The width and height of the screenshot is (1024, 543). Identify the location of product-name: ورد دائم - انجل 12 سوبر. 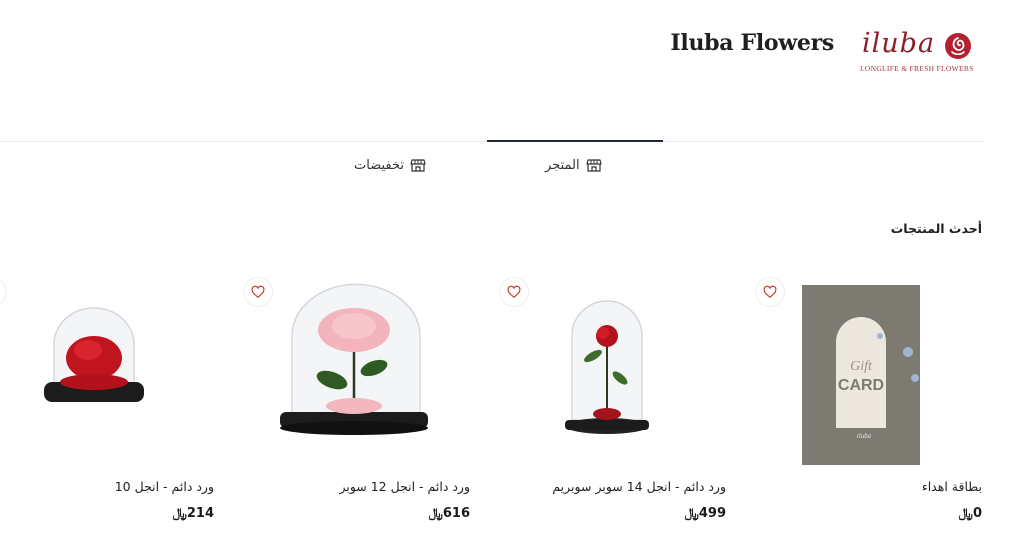
(404, 486).